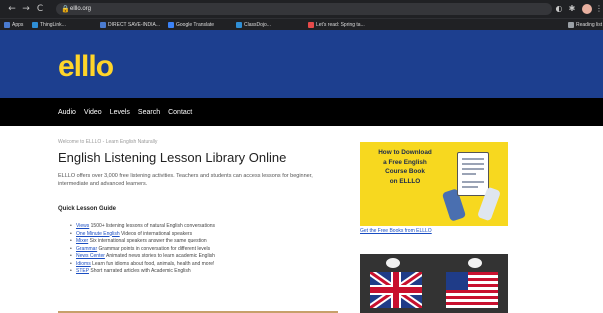  What do you see at coordinates (93, 112) in the screenshot?
I see `nav-video: Video` at bounding box center [93, 112].